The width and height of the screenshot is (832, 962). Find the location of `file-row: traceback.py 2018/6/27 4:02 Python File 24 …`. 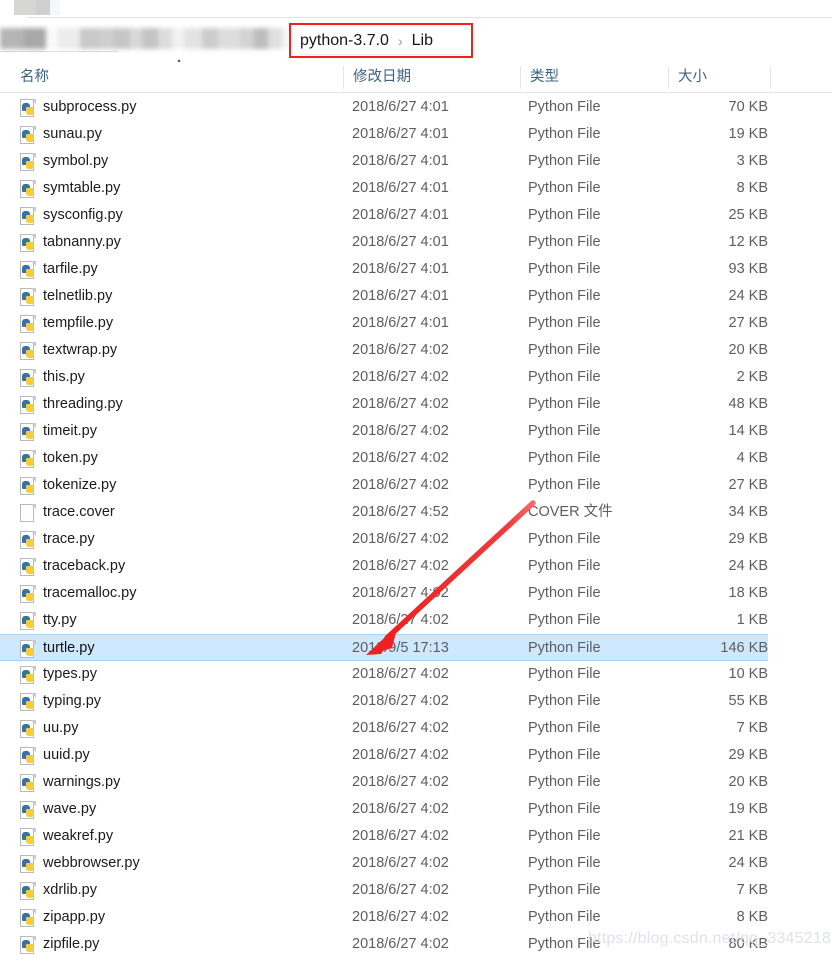

file-row: traceback.py 2018/6/27 4:02 Python File 24 … is located at coordinates (416, 566).